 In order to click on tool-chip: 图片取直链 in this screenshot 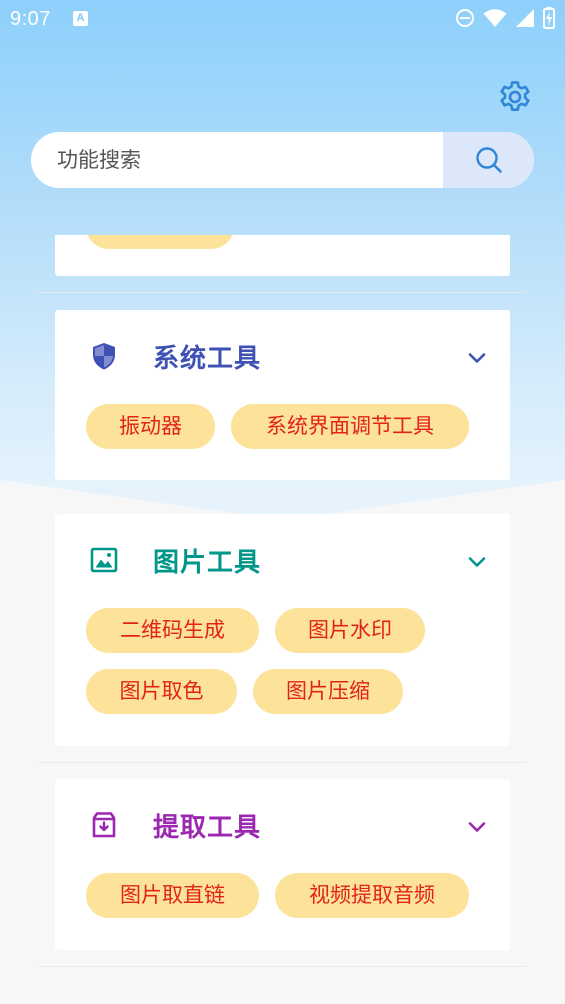, I will do `click(172, 895)`.